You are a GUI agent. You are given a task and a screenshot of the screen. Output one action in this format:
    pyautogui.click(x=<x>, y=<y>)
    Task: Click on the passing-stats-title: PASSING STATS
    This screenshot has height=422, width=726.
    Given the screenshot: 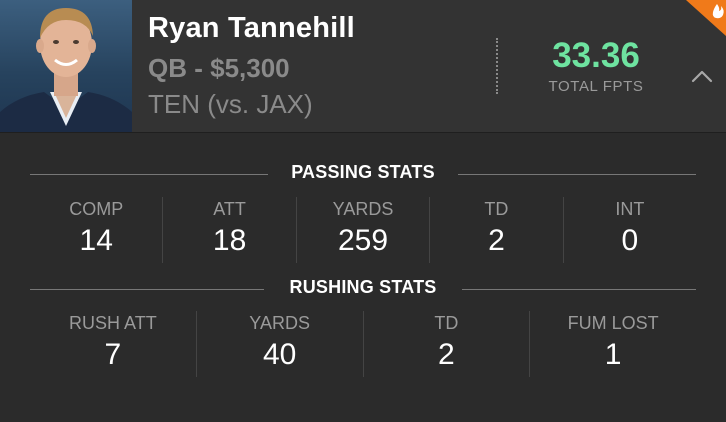 What is the action you would take?
    pyautogui.click(x=363, y=172)
    